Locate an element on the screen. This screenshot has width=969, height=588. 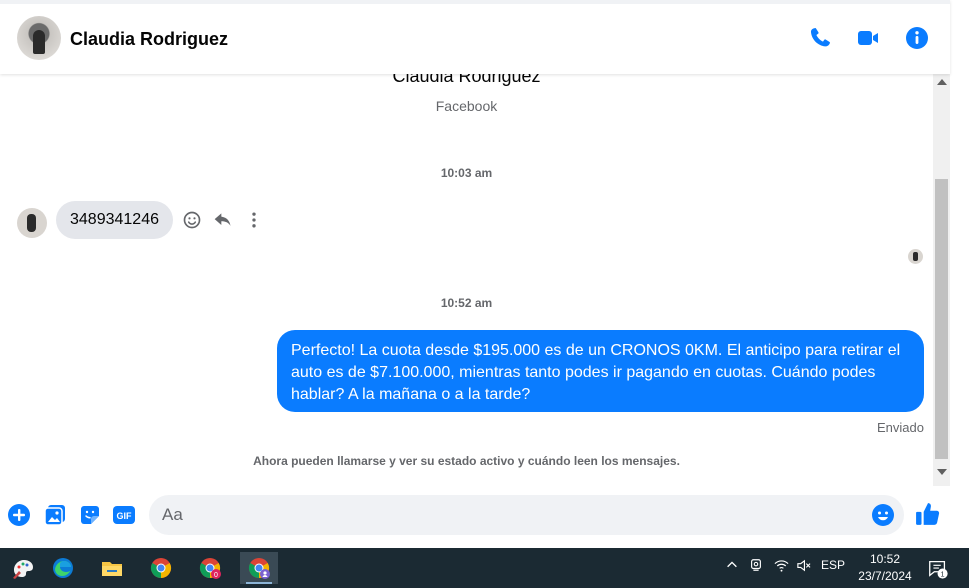
video-icon is located at coordinates (868, 38).